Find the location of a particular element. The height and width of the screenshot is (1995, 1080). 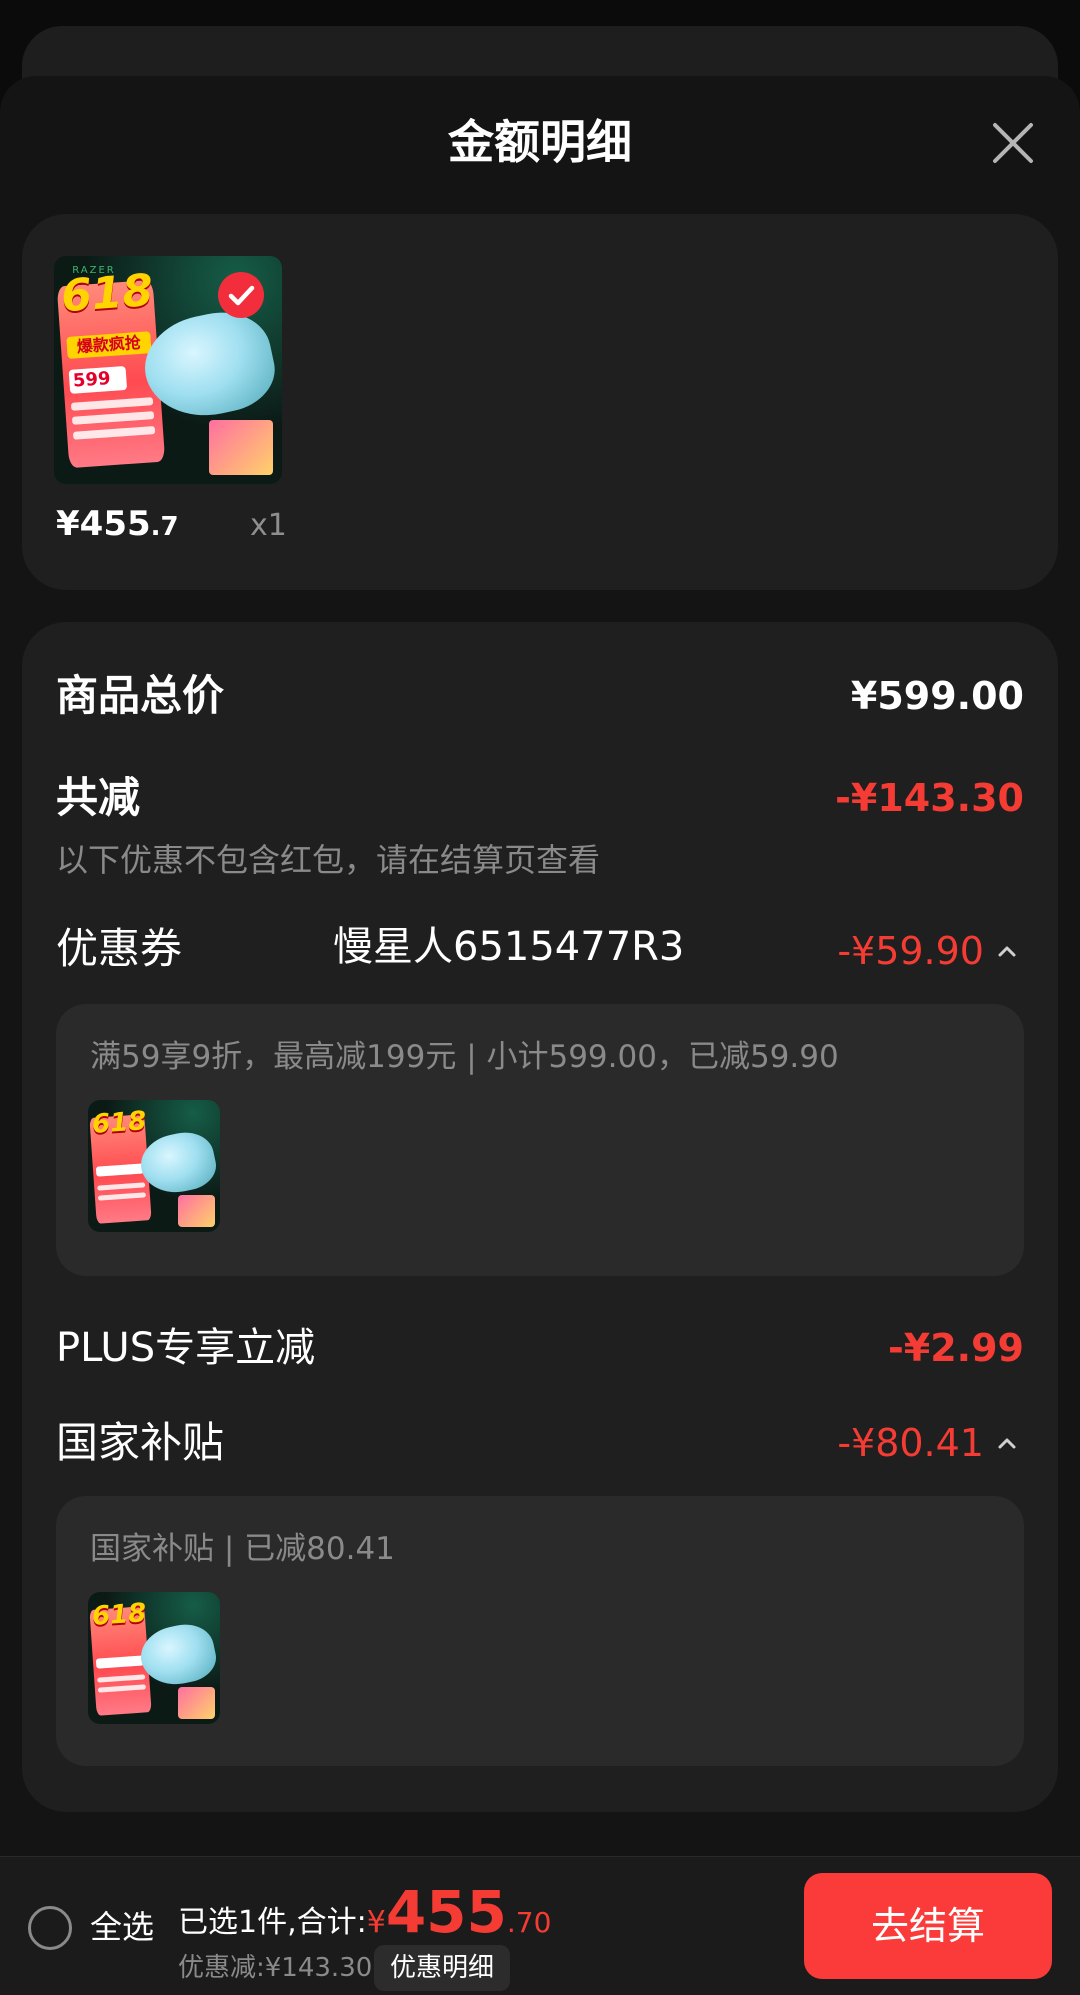

total-amount-decimal: .70 is located at coordinates (529, 1922).